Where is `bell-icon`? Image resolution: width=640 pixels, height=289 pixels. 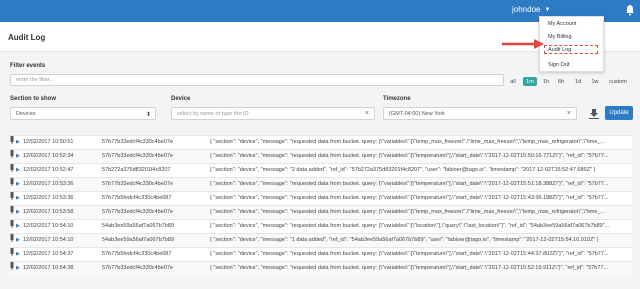
bell-icon is located at coordinates (630, 10).